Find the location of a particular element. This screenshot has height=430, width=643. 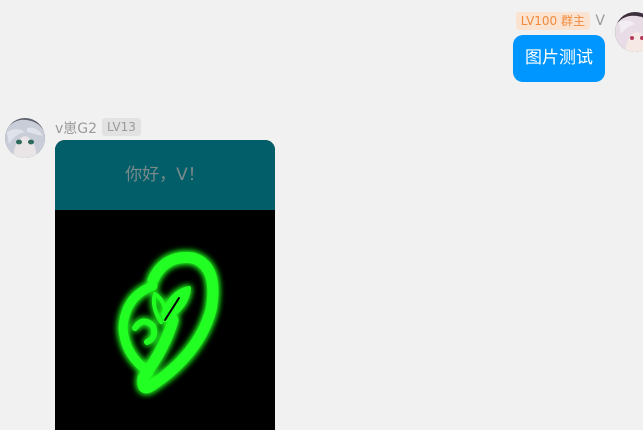

my-username: V is located at coordinates (600, 21).